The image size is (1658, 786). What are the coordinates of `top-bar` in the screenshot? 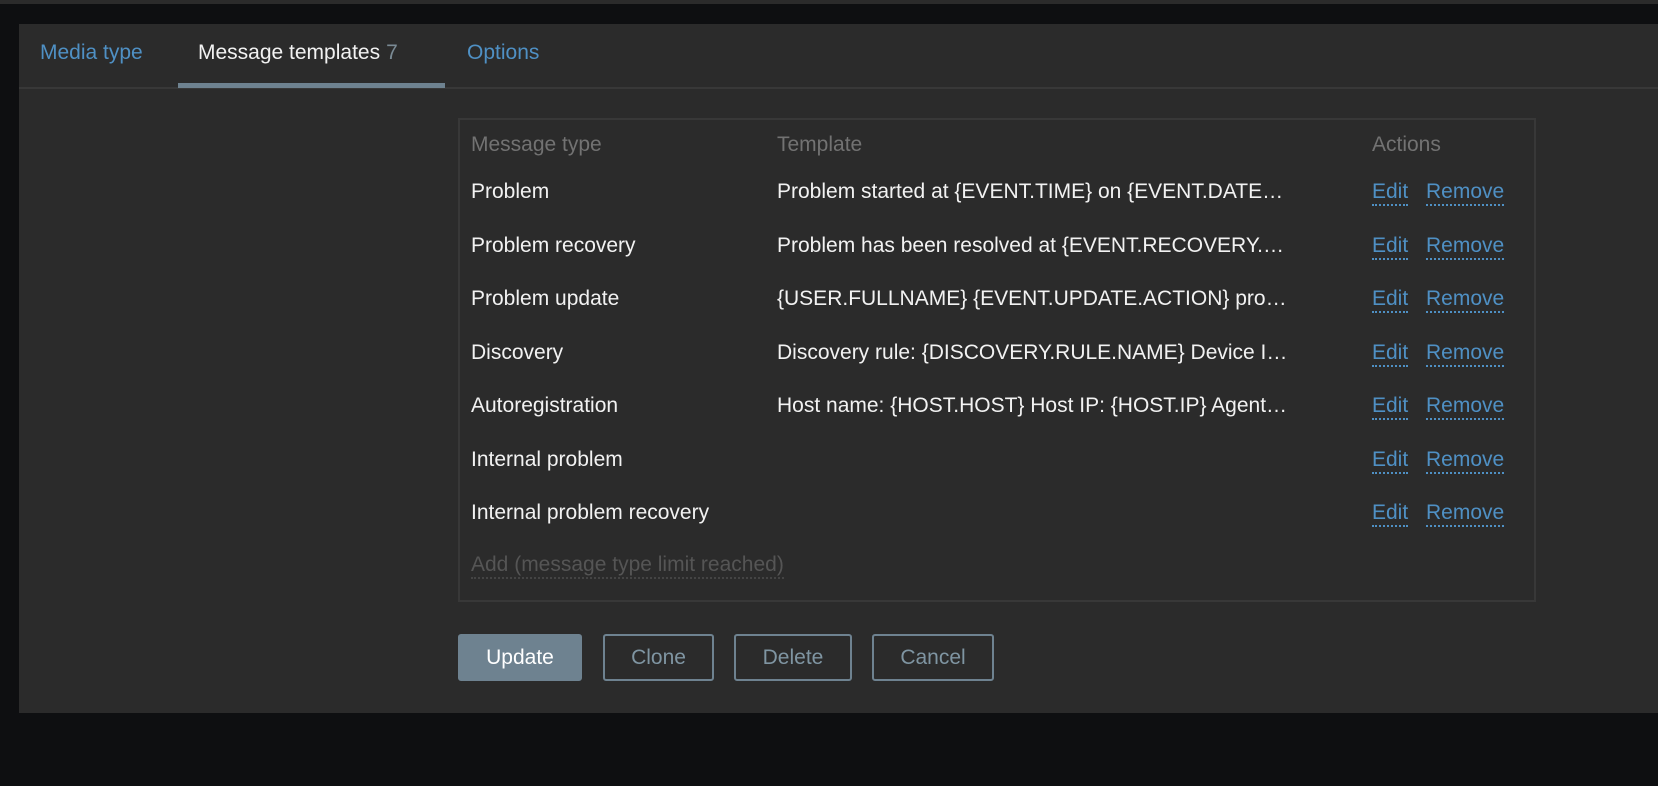 It's located at (829, 2).